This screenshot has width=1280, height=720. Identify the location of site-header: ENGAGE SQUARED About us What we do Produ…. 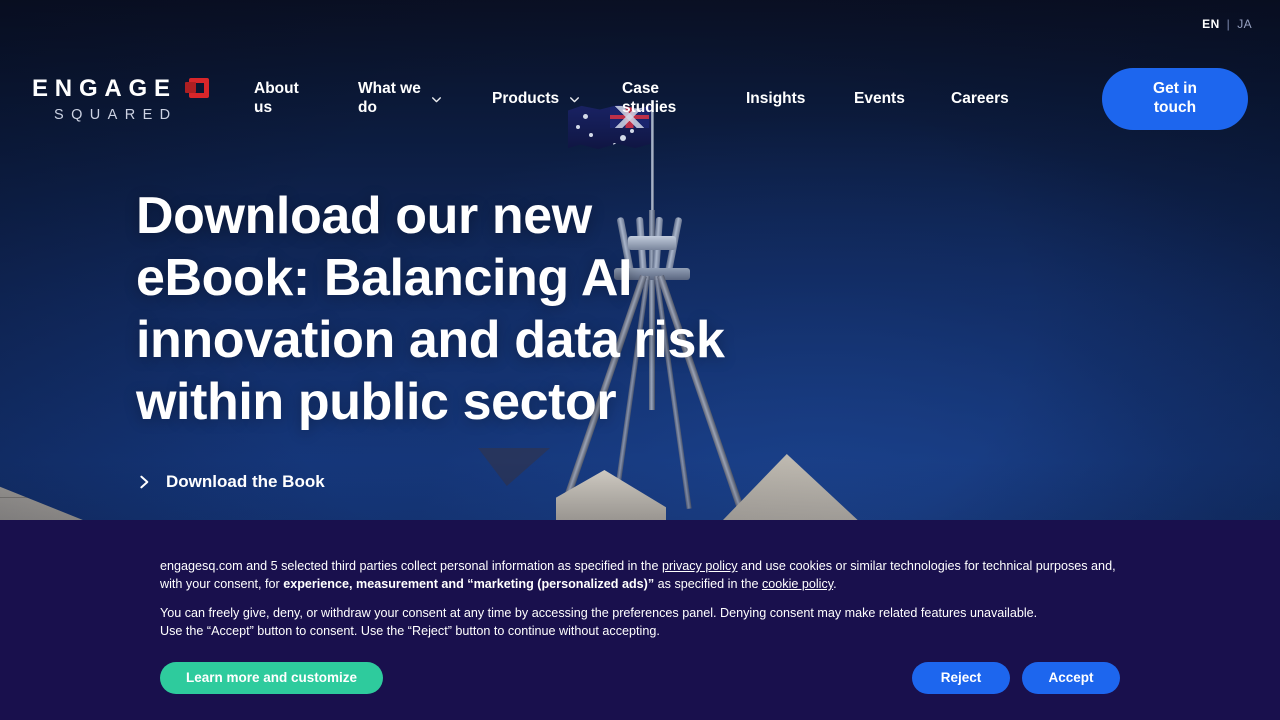
(640, 99).